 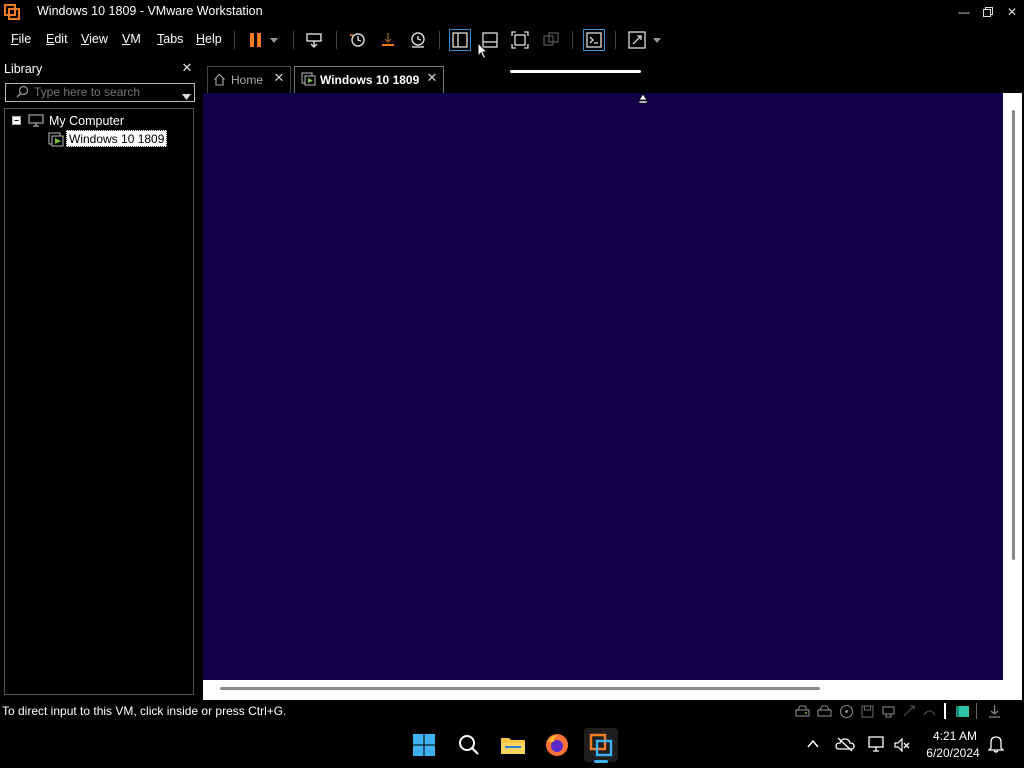 I want to click on windows-logo-icon, so click(x=424, y=745).